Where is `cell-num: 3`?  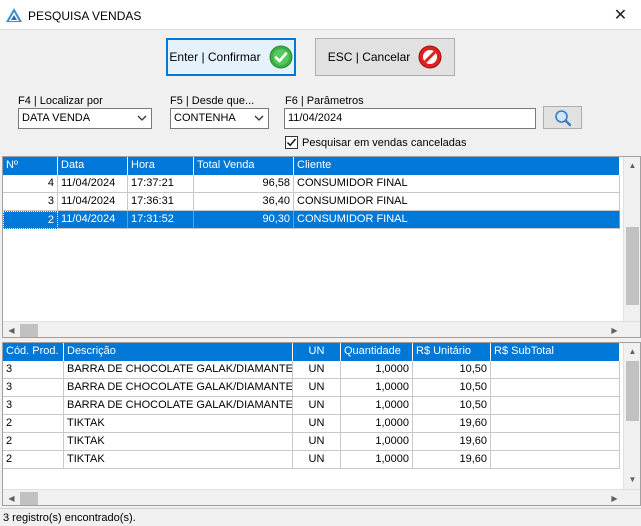 cell-num: 3 is located at coordinates (30, 202).